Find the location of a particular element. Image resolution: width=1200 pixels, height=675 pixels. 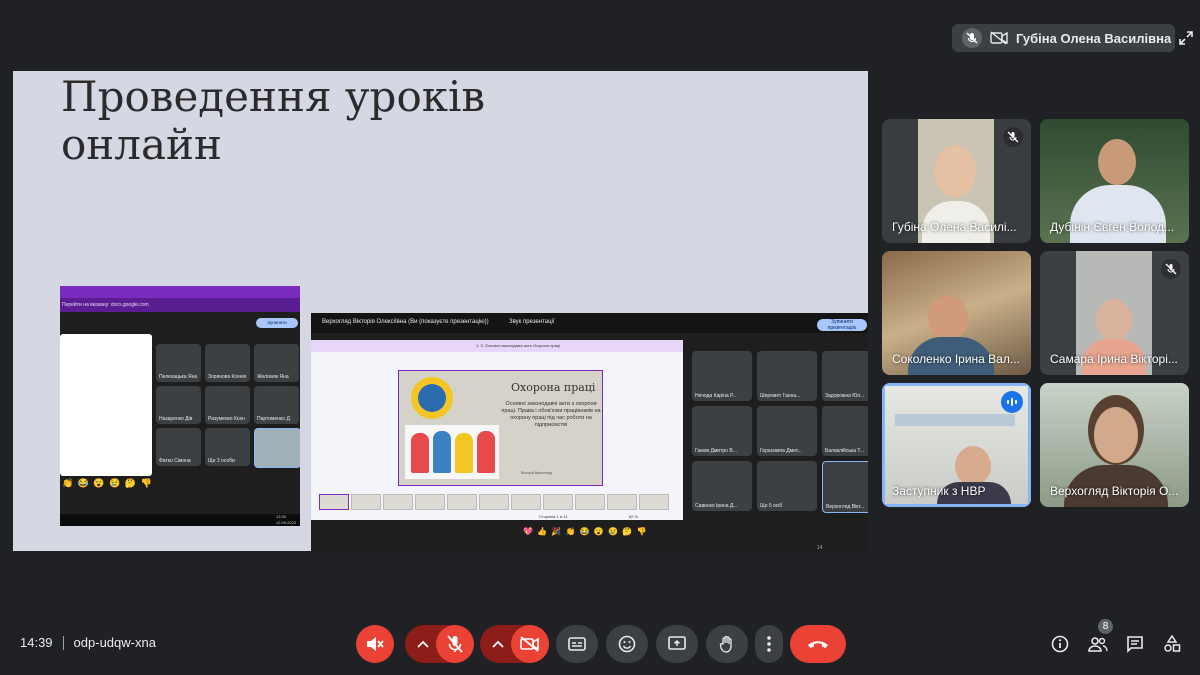

meeting-details-button is located at coordinates (1060, 644).